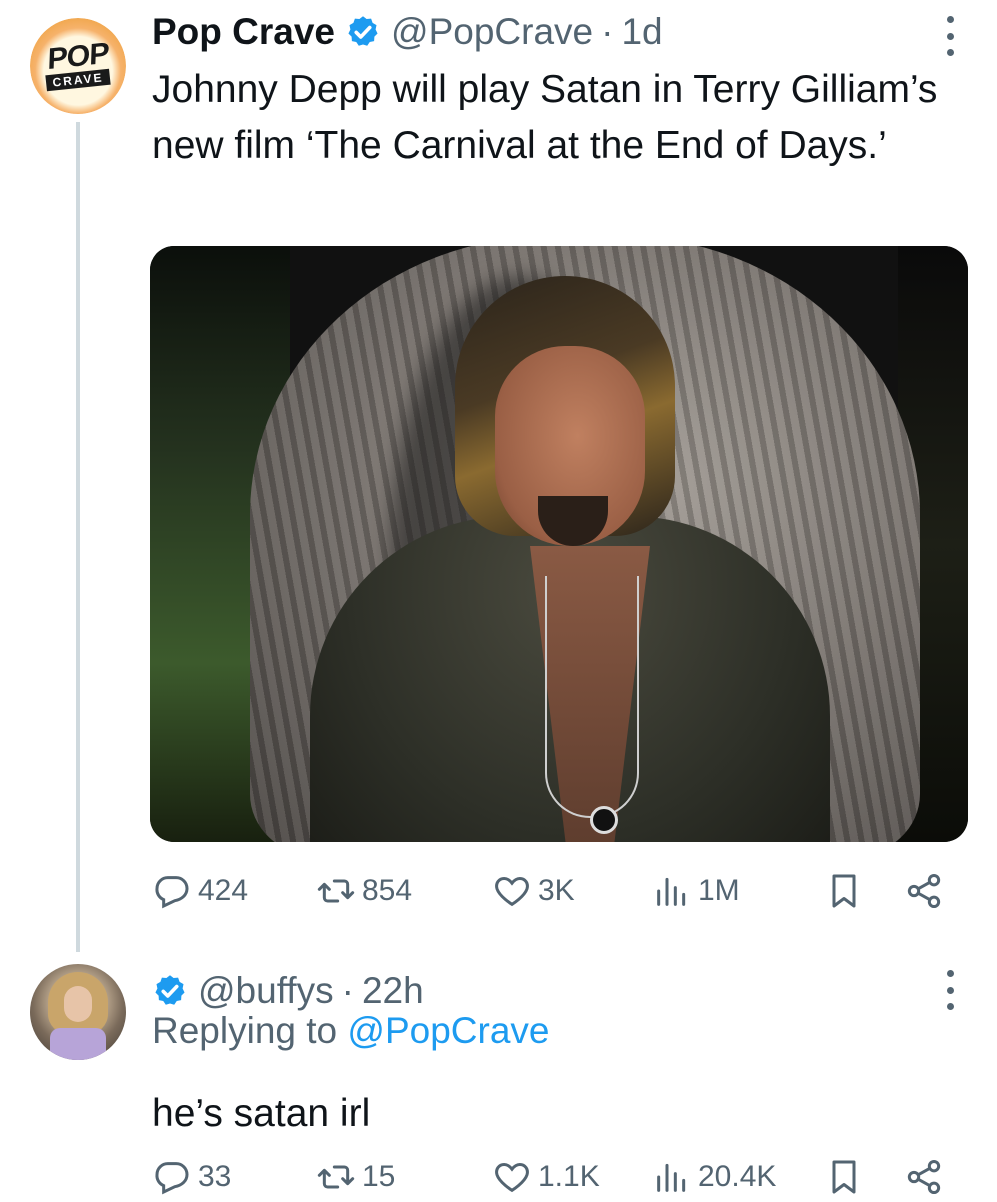 This screenshot has width=997, height=1202. I want to click on figure-necklace, so click(592, 697).